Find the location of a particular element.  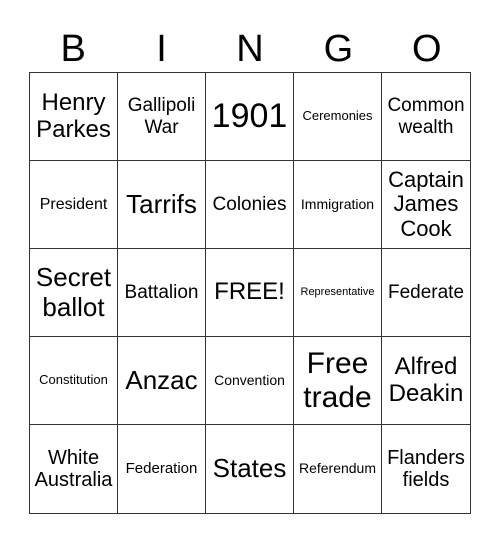

bingo-cell: Battalion is located at coordinates (162, 293).